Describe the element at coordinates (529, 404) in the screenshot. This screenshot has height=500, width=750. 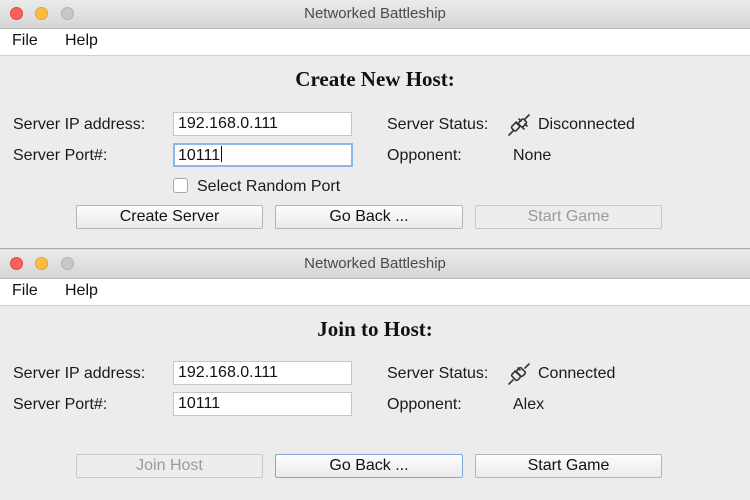
I see `opponent-value: Alex` at that location.